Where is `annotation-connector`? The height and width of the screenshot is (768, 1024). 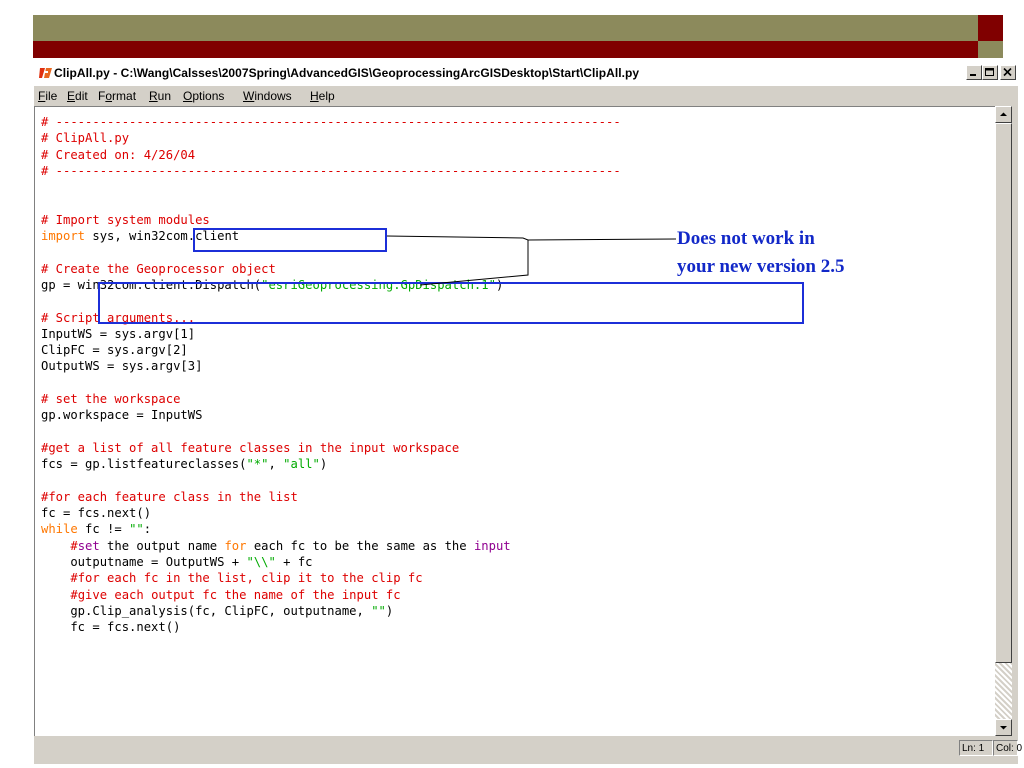
annotation-connector is located at coordinates (531, 260).